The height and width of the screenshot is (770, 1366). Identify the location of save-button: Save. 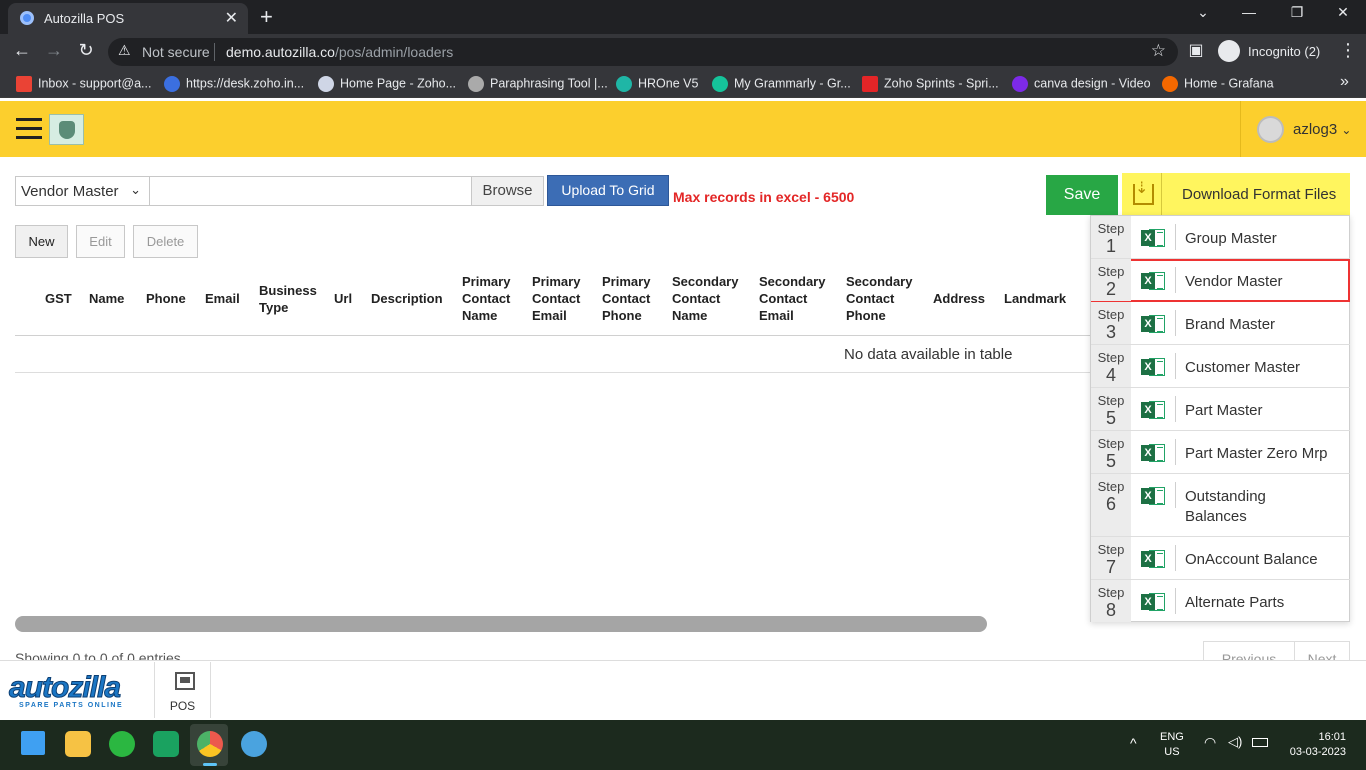
(1082, 195).